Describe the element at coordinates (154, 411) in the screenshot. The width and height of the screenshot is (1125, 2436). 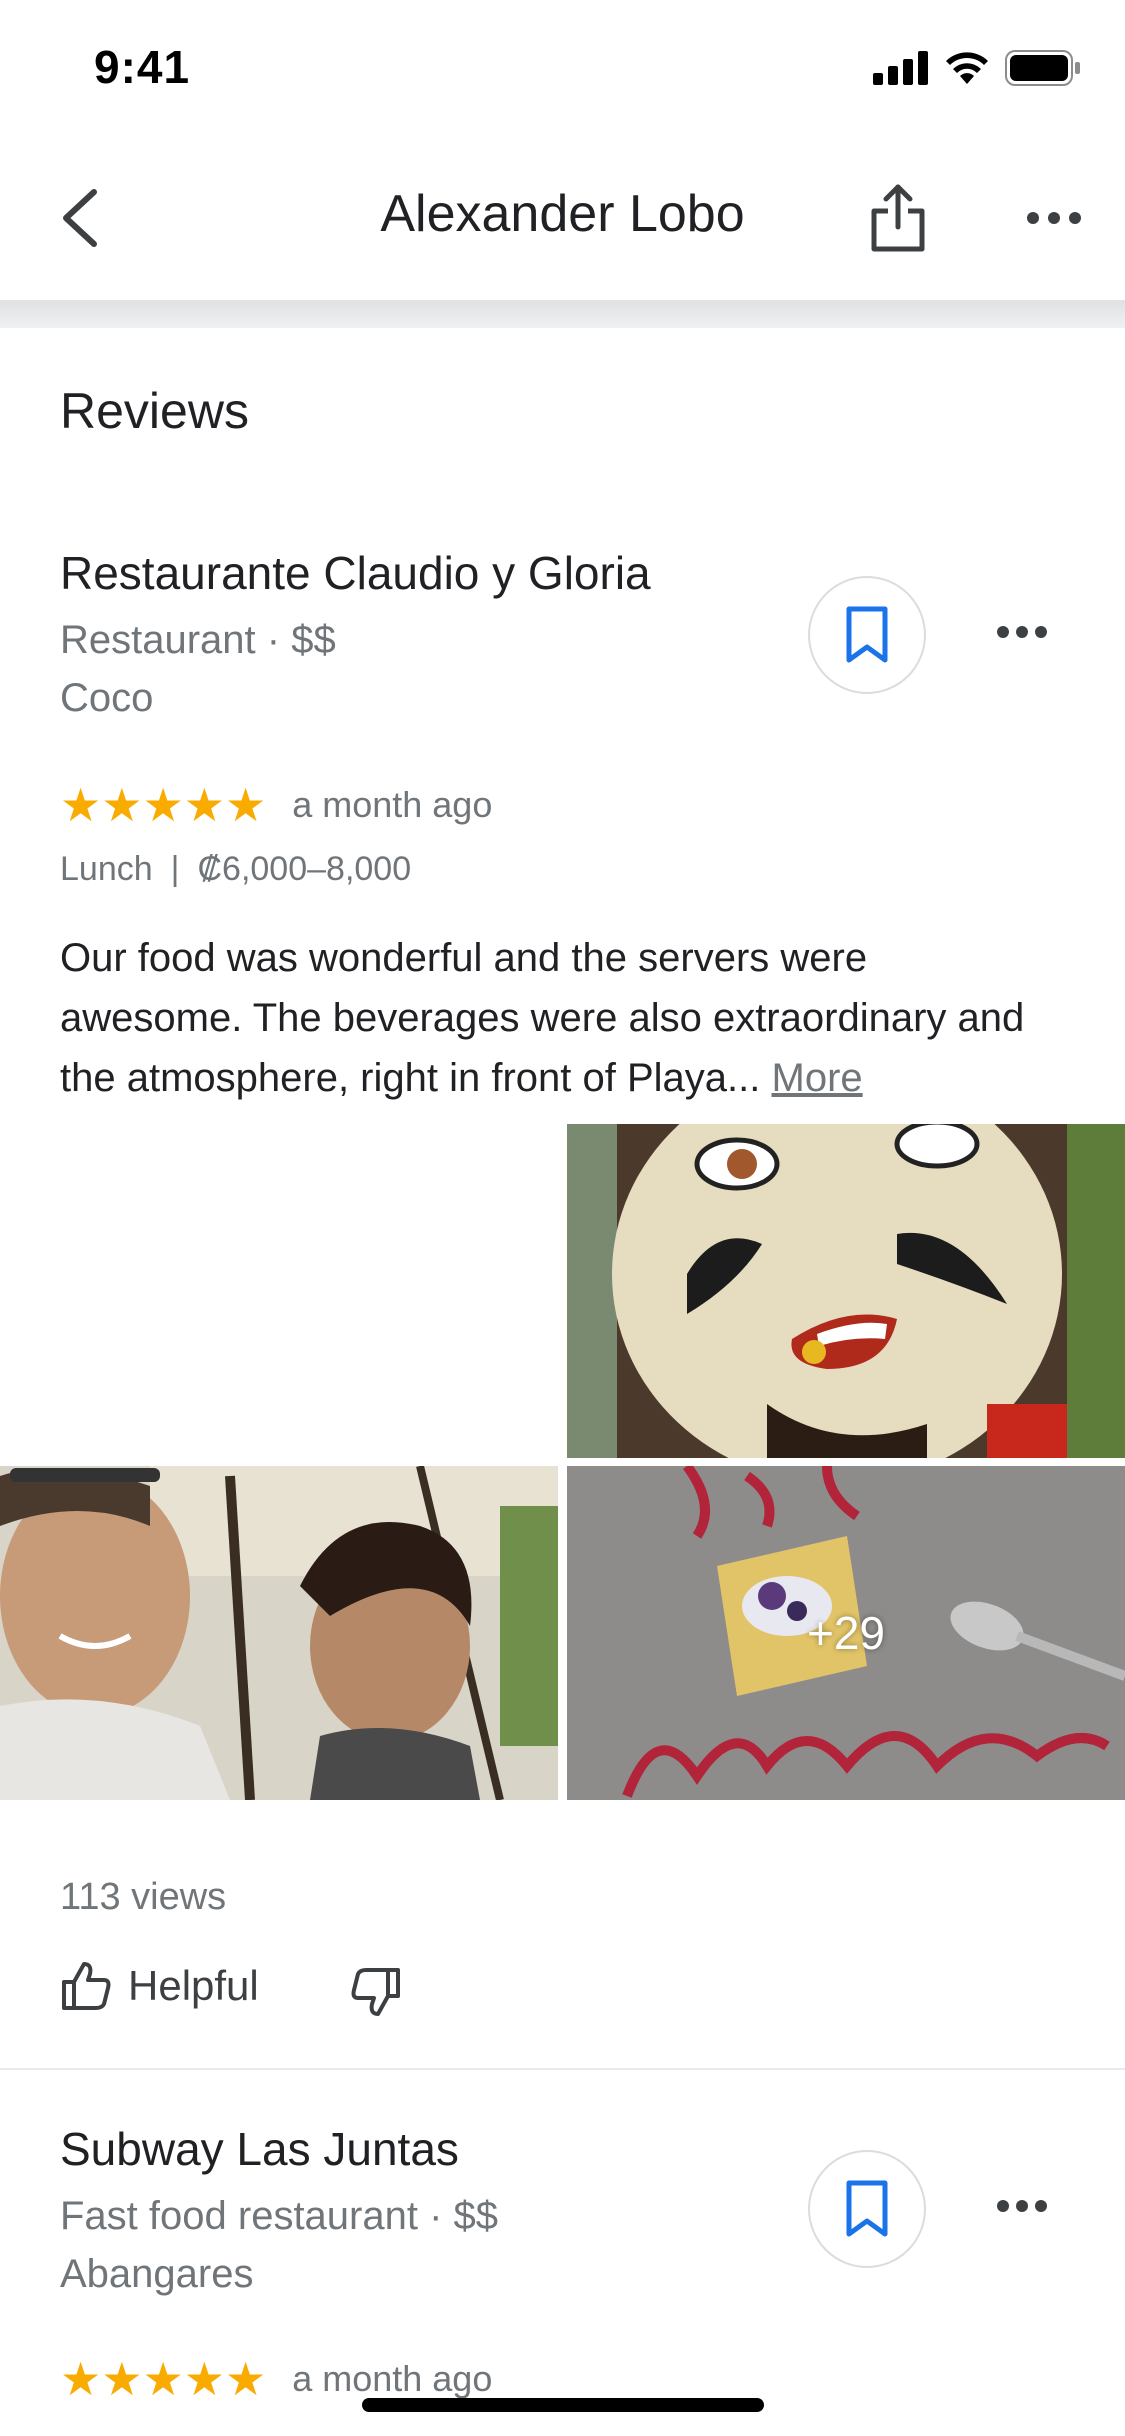
I see `section-title: Reviews` at that location.